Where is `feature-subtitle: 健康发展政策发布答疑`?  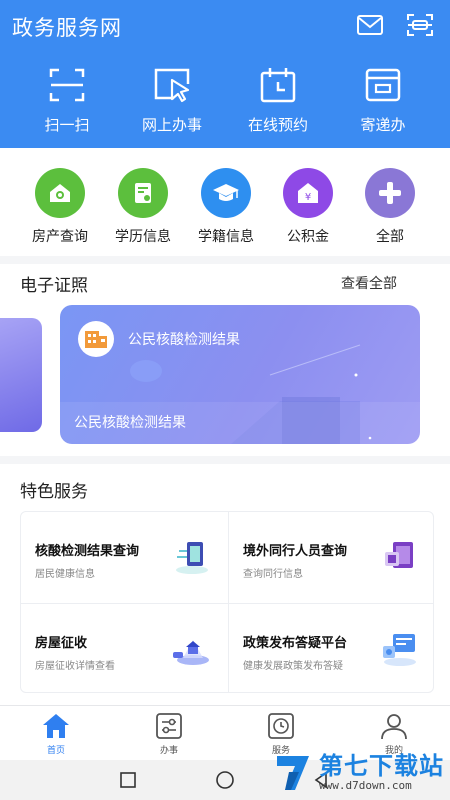 feature-subtitle: 健康发展政策发布答疑 is located at coordinates (293, 666).